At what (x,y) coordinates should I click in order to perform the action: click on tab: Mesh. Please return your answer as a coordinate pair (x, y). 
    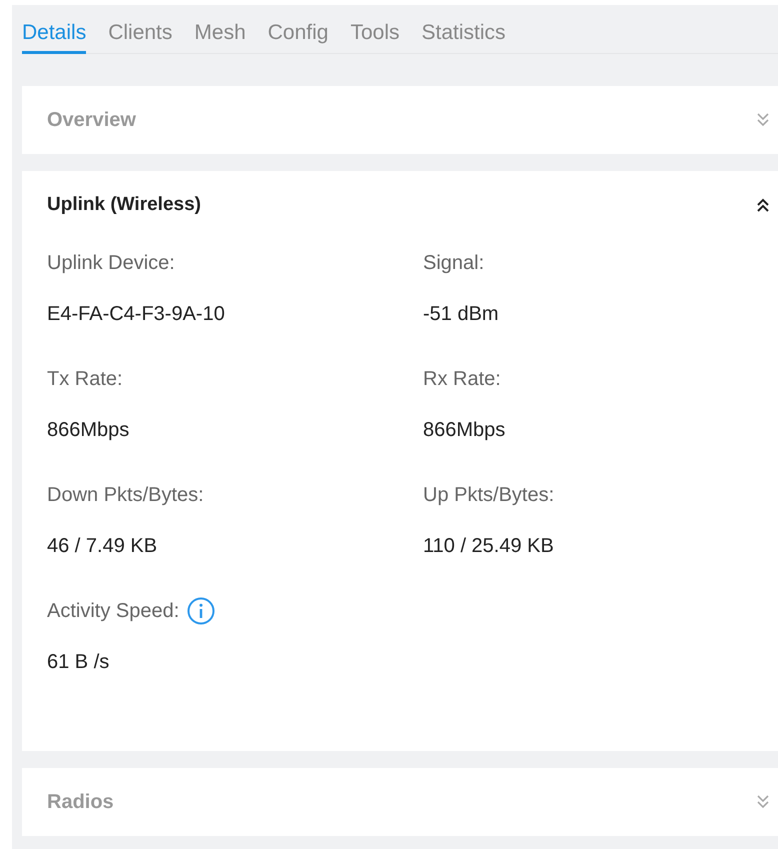
    Looking at the image, I should click on (220, 38).